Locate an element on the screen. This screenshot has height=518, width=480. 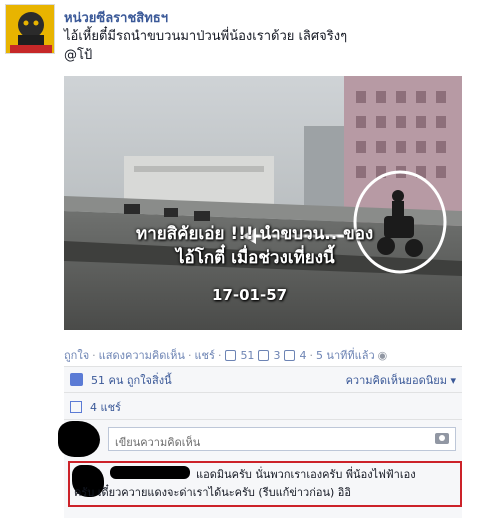
photo-caption-line-2: ไอ้โกตี๋ เมื่อช่วงเที่ยงนี้ is located at coordinates (255, 258).